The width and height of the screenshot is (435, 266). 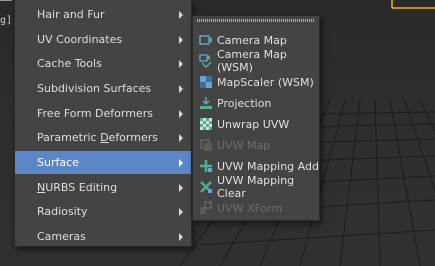 I want to click on menu-item-label: Cameras, so click(x=61, y=236).